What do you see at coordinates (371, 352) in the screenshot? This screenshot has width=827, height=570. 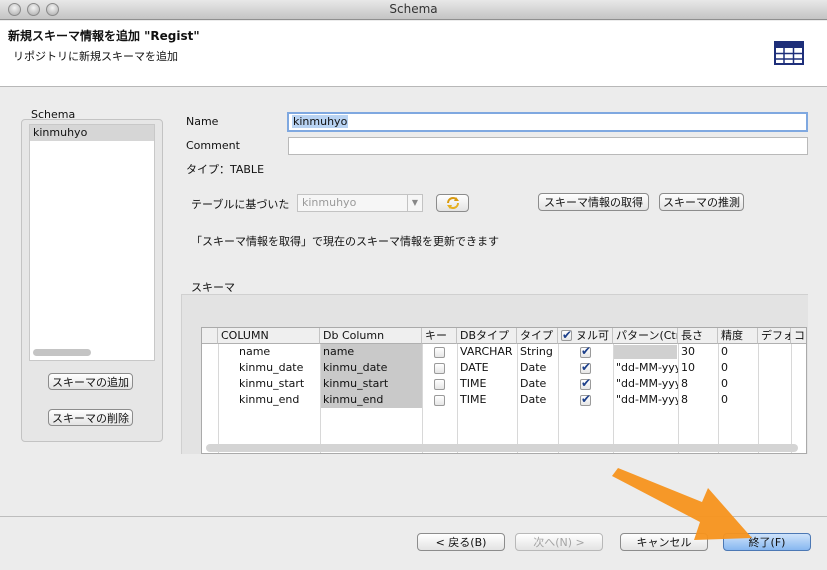 I see `cell-db-column: name` at bounding box center [371, 352].